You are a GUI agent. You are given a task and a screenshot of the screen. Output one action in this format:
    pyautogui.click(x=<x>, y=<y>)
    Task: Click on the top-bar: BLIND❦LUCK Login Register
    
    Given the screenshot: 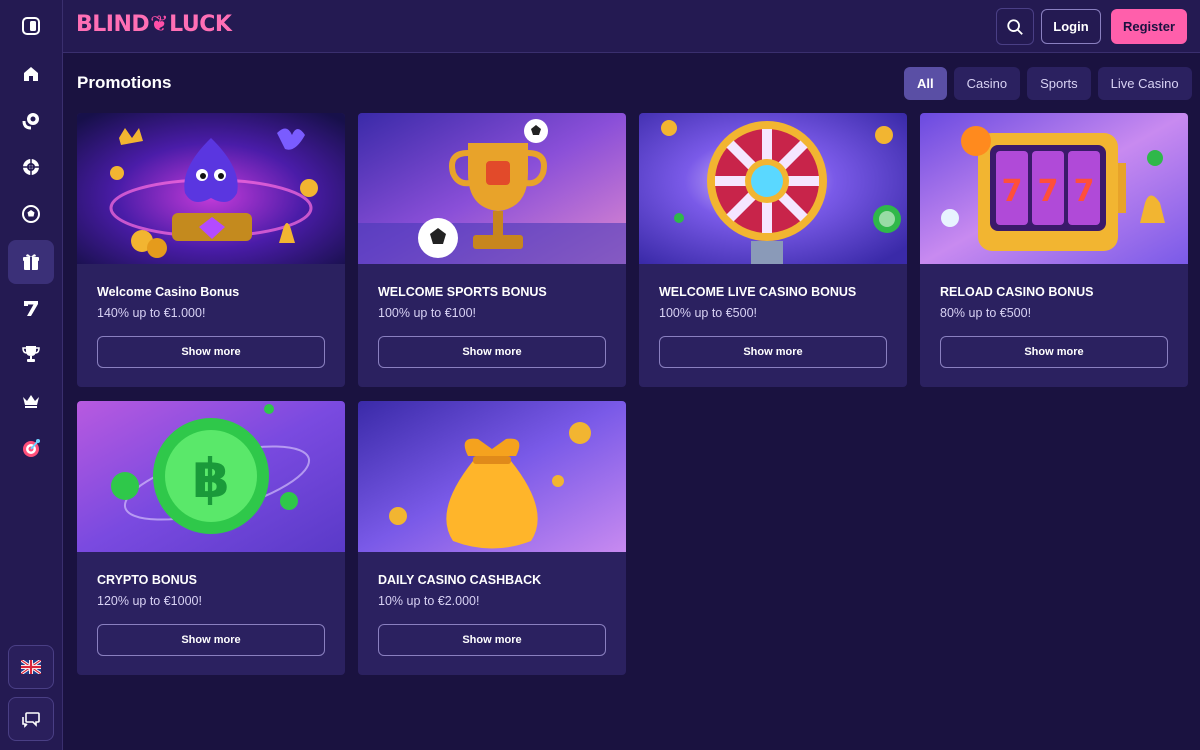 What is the action you would take?
    pyautogui.click(x=631, y=26)
    